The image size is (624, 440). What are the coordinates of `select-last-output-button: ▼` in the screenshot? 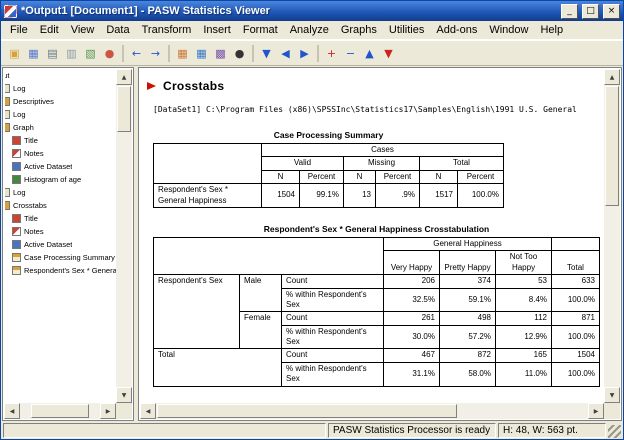 It's located at (266, 53).